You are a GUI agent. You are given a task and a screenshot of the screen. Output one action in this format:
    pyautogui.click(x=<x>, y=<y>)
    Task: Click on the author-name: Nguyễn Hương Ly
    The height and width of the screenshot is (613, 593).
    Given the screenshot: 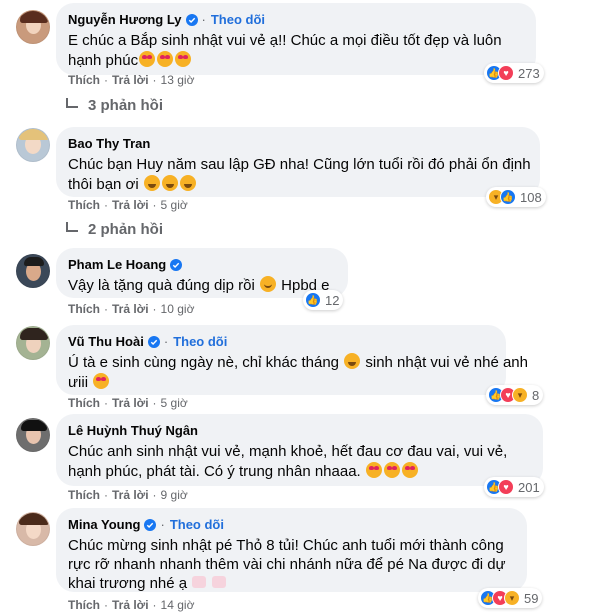 What is the action you would take?
    pyautogui.click(x=125, y=19)
    